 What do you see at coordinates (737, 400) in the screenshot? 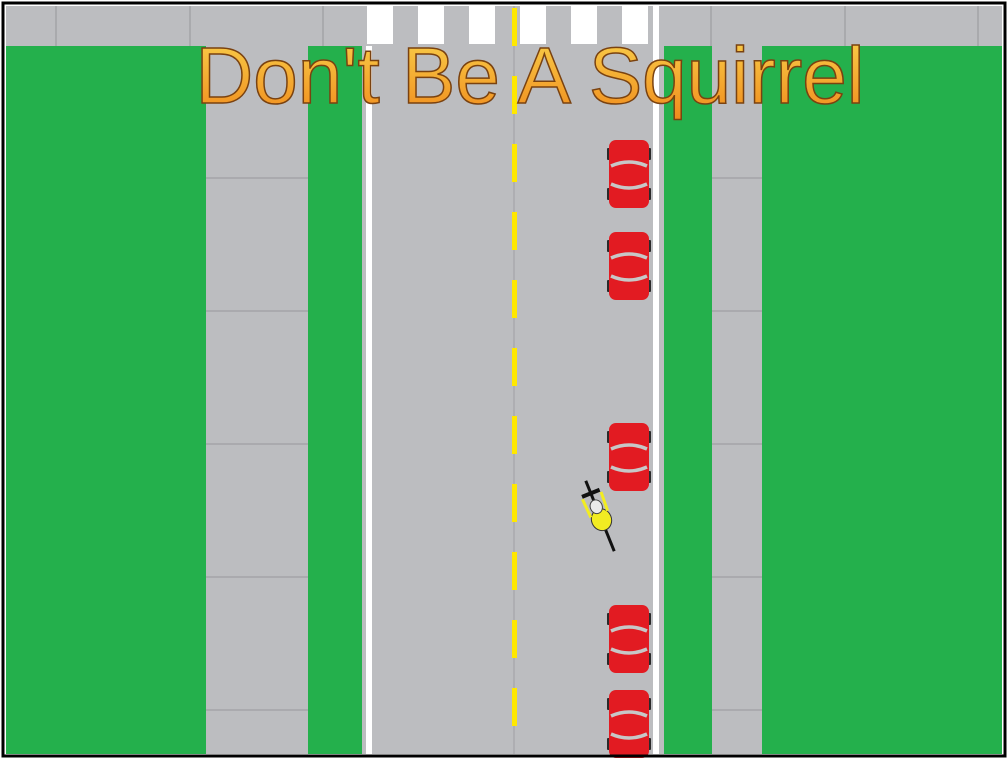
I see `right-sidewalk` at bounding box center [737, 400].